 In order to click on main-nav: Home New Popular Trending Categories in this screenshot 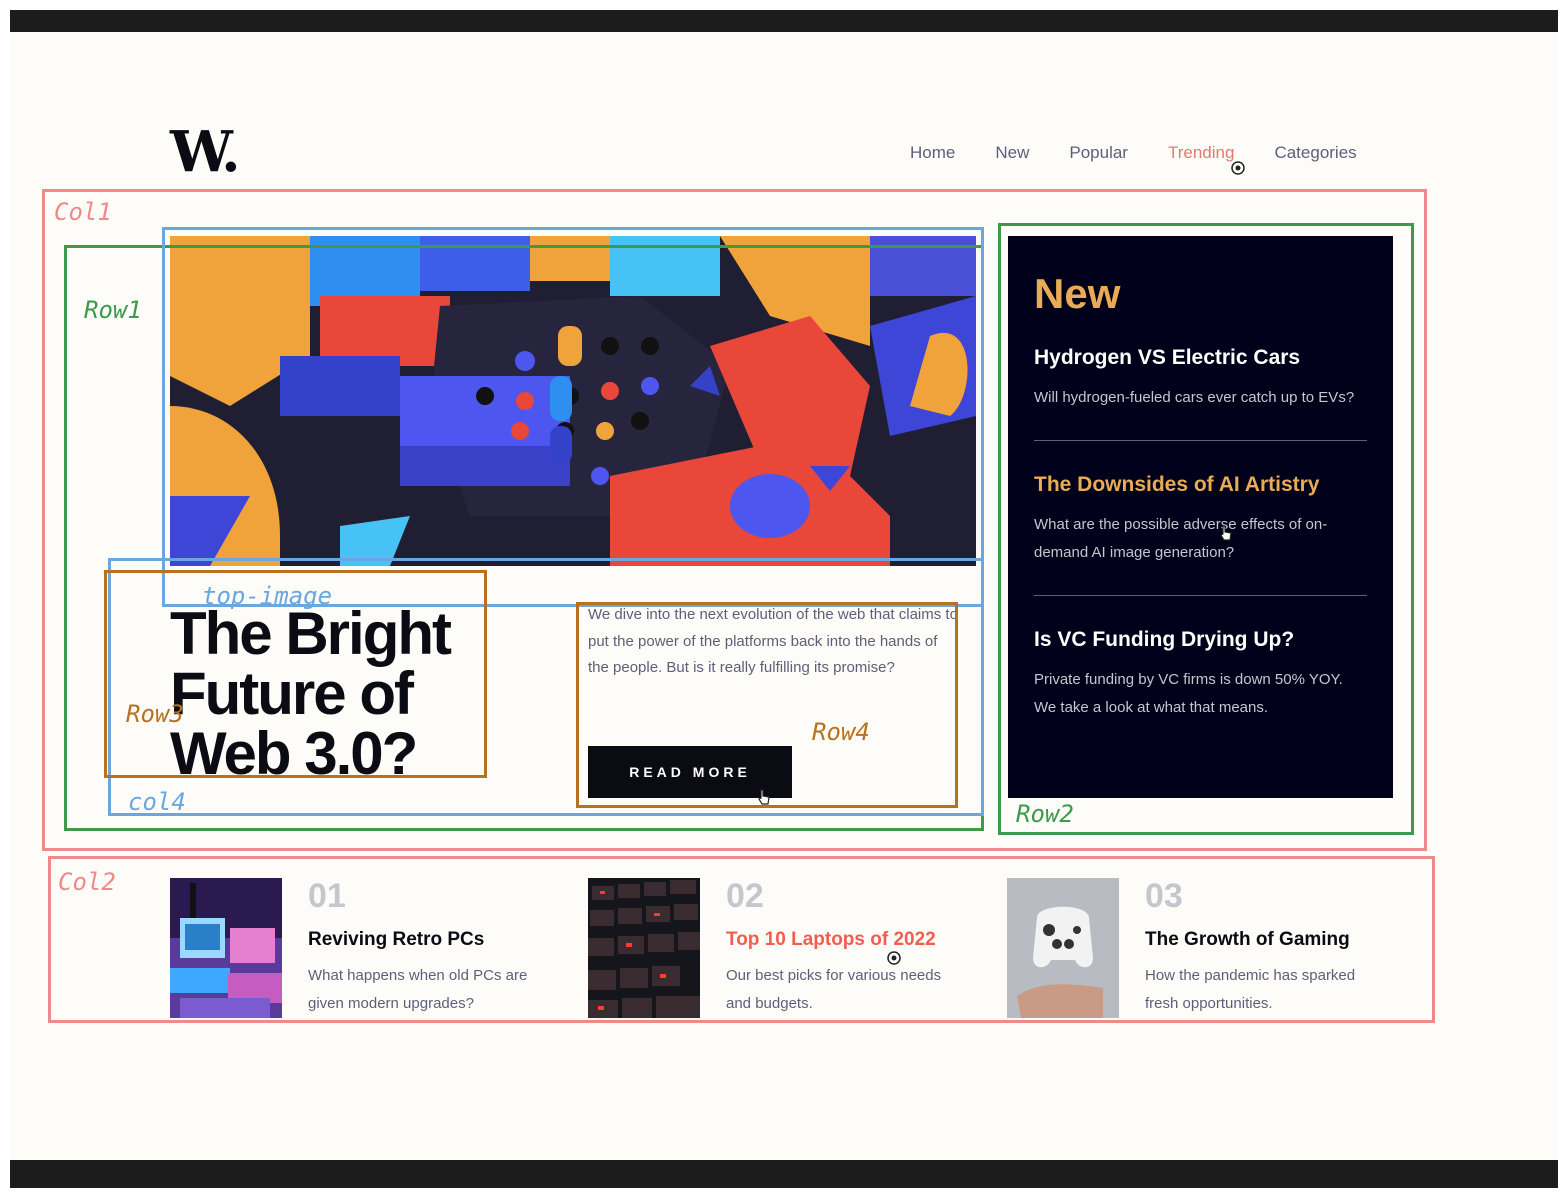, I will do `click(1133, 153)`.